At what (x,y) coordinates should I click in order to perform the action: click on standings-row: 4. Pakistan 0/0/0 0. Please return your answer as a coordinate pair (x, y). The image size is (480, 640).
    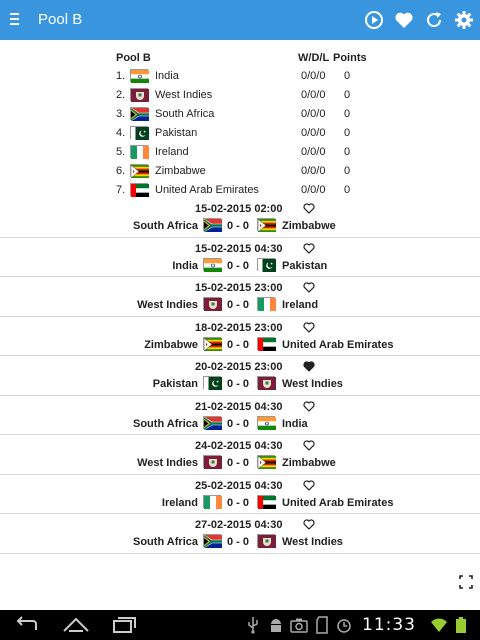
    Looking at the image, I should click on (240, 133).